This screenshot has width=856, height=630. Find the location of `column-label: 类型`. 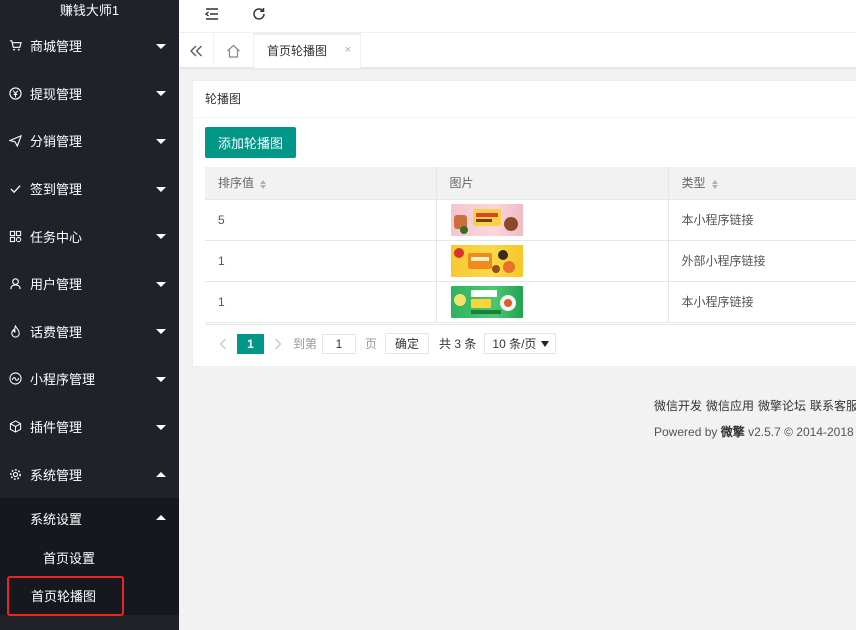

column-label: 类型 is located at coordinates (693, 183).